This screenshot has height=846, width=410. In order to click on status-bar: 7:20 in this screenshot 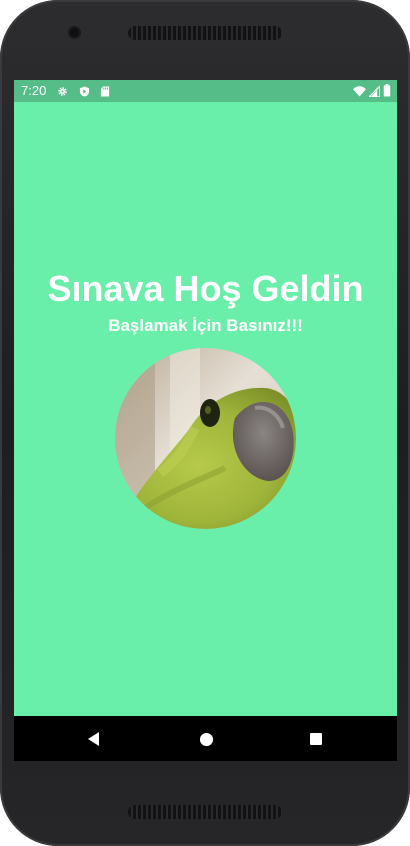, I will do `click(205, 91)`.